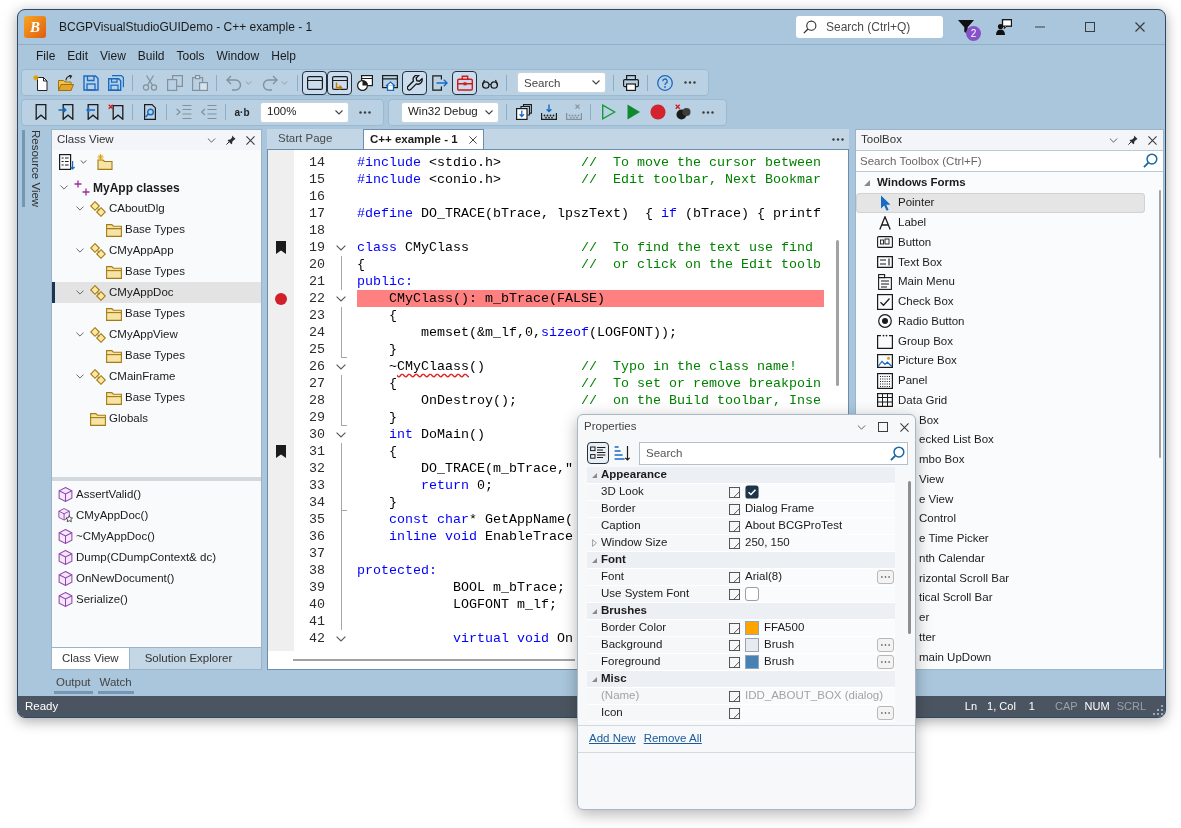 The height and width of the screenshot is (828, 1181). Describe the element at coordinates (1000, 301) in the screenshot. I see `toolbox-item: Check Box` at that location.